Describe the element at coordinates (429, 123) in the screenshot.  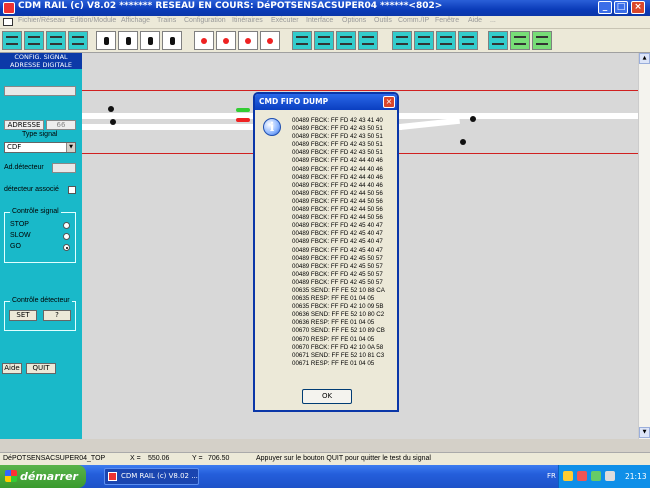
I see `track-turnout` at that location.